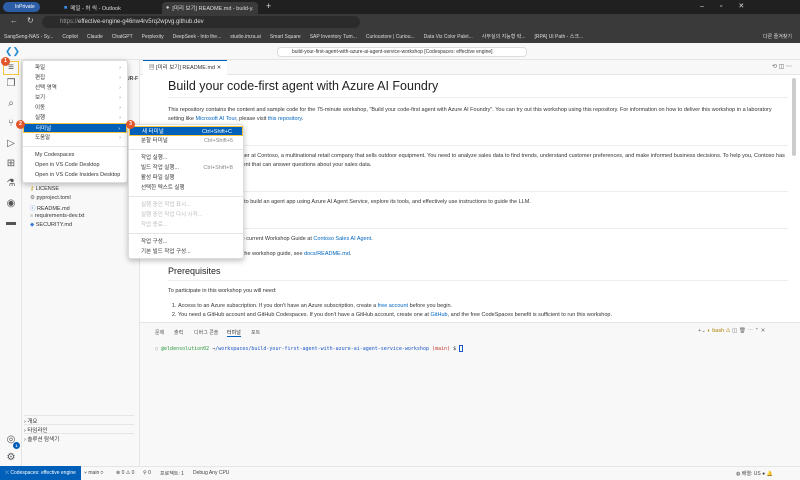 This screenshot has width=800, height=480. Describe the element at coordinates (178, 332) in the screenshot. I see `tab-output: 출력` at that location.